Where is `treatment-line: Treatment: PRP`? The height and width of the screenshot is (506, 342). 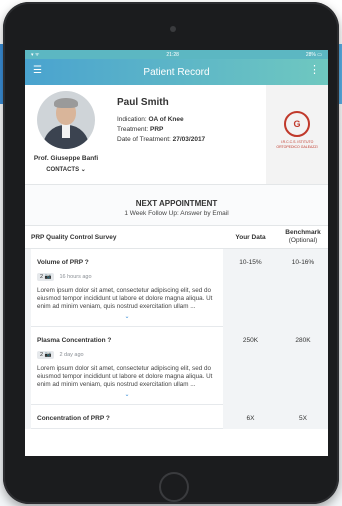
treatment-line: Treatment: PRP is located at coordinates (140, 129).